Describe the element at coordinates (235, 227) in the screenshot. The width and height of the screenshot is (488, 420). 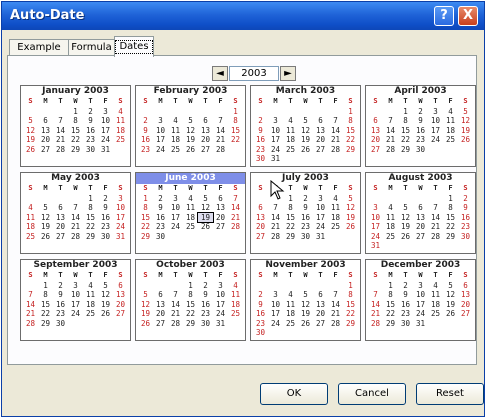
I see `day-cell: 28` at that location.